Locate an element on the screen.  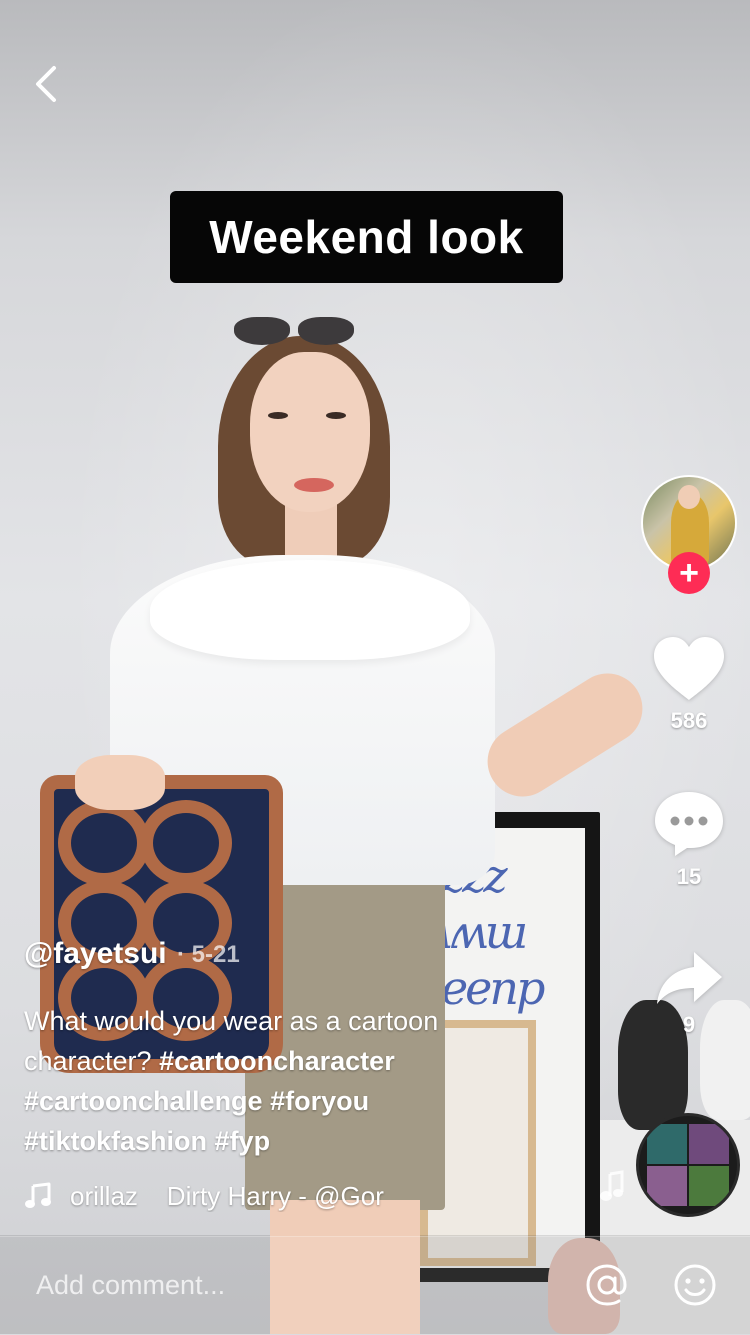
comment-button: 15 is located at coordinates (689, 840).